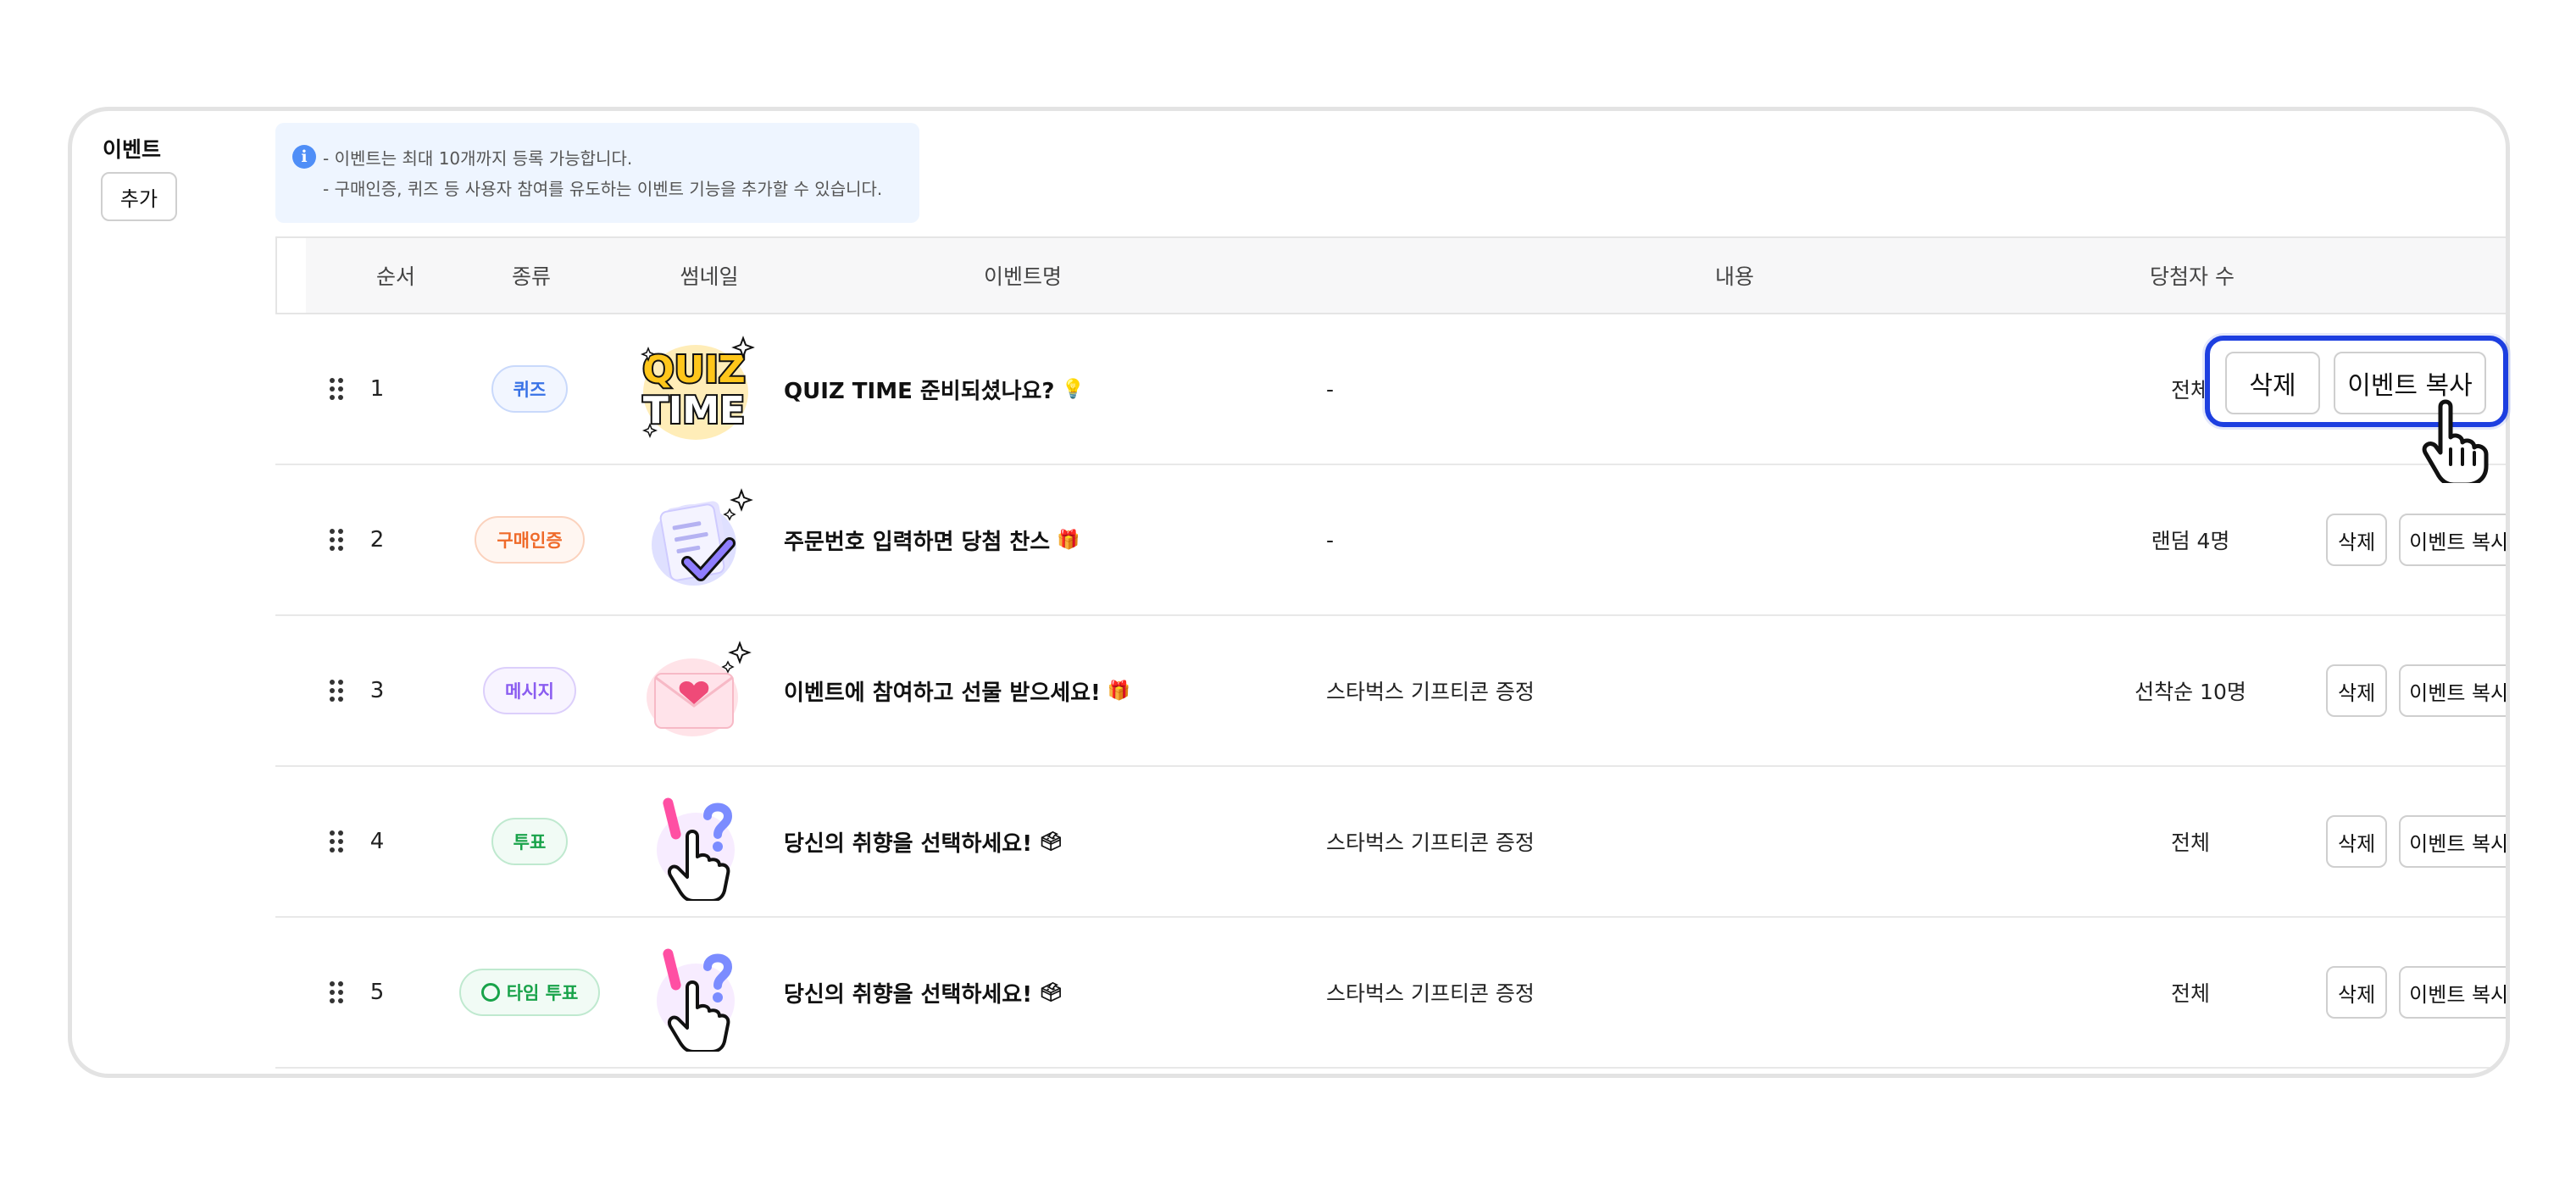 The width and height of the screenshot is (2576, 1183). Describe the element at coordinates (2455, 441) in the screenshot. I see `hand-pointer-icon` at that location.